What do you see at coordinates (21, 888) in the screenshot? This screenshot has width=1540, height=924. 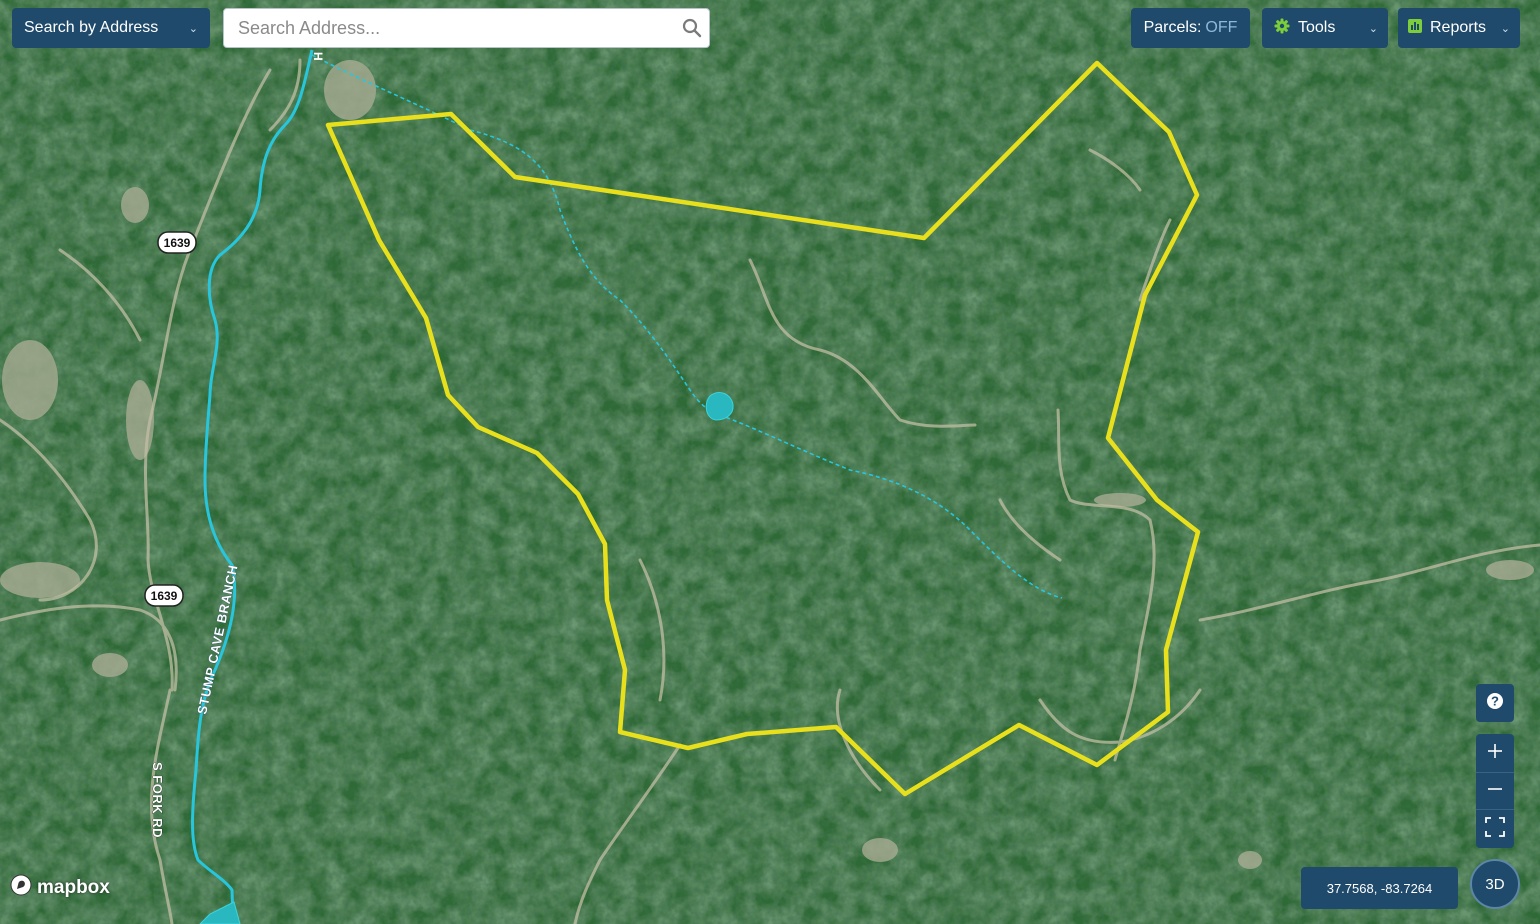 I see `mapbox-icon` at bounding box center [21, 888].